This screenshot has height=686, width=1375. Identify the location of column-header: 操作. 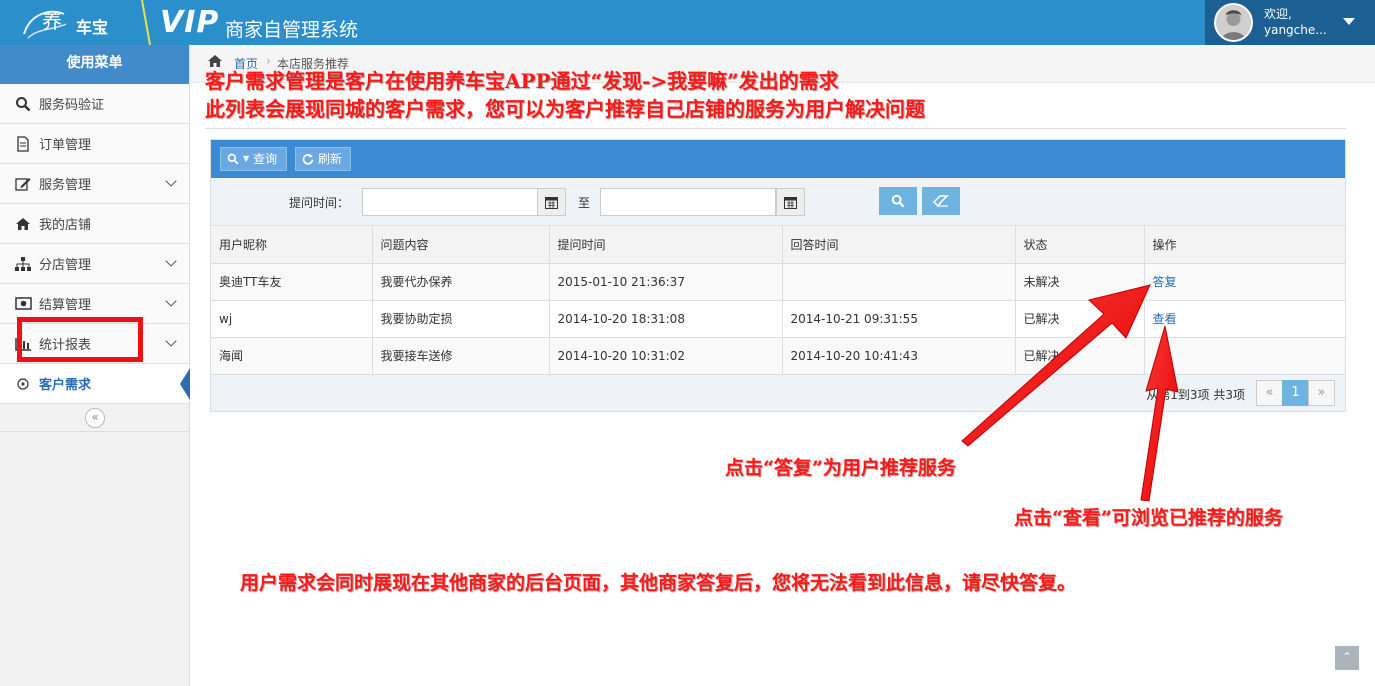
(1244, 245).